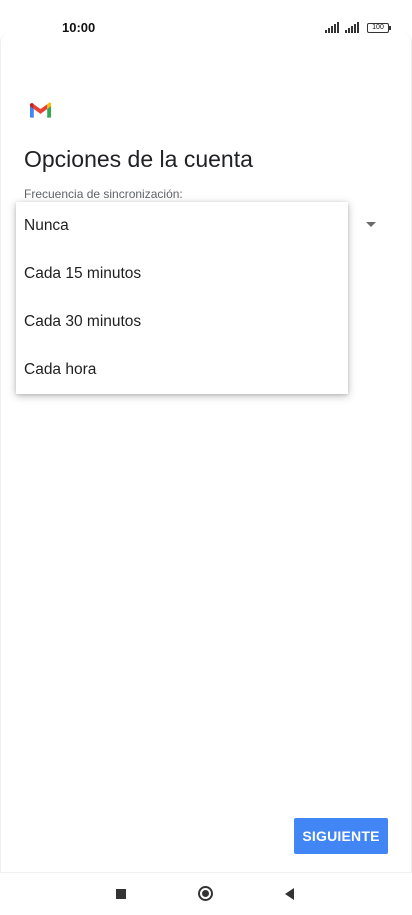  What do you see at coordinates (103, 194) in the screenshot?
I see `sync-frequency-label: Frecuencia de sincronización:` at bounding box center [103, 194].